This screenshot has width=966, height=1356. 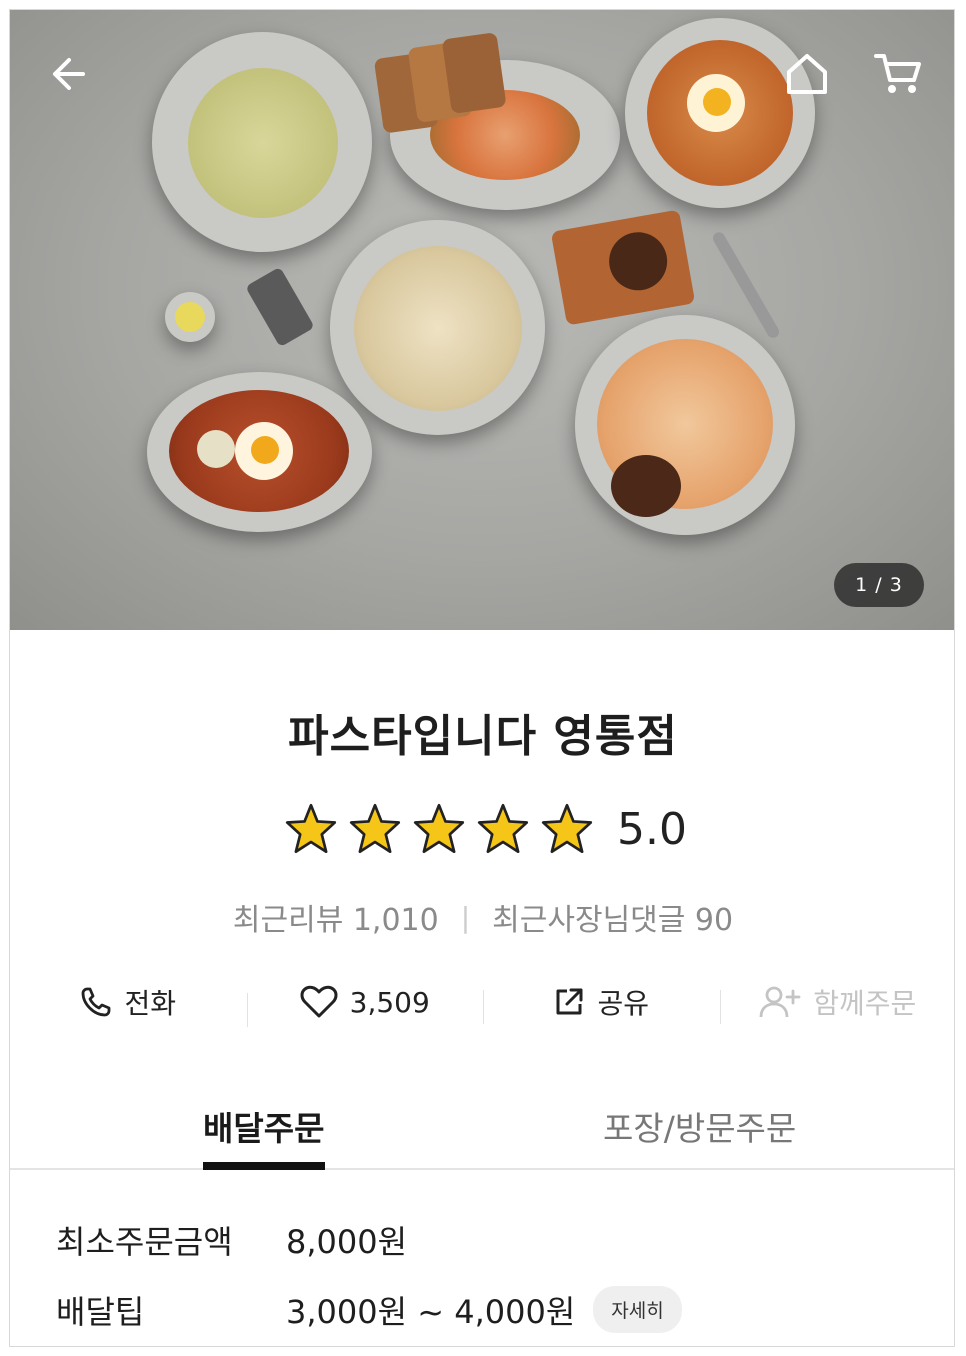 What do you see at coordinates (780, 1002) in the screenshot?
I see `add-person-icon` at bounding box center [780, 1002].